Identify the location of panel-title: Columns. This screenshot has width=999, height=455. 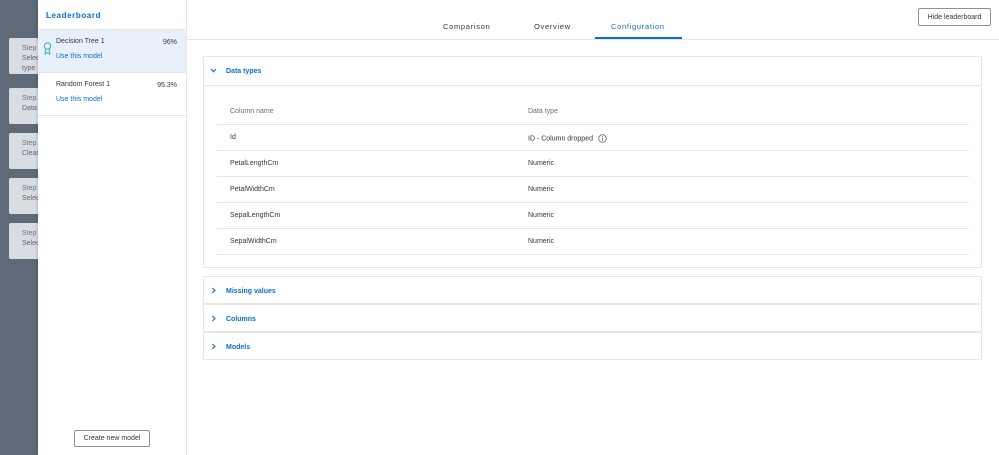
(241, 319).